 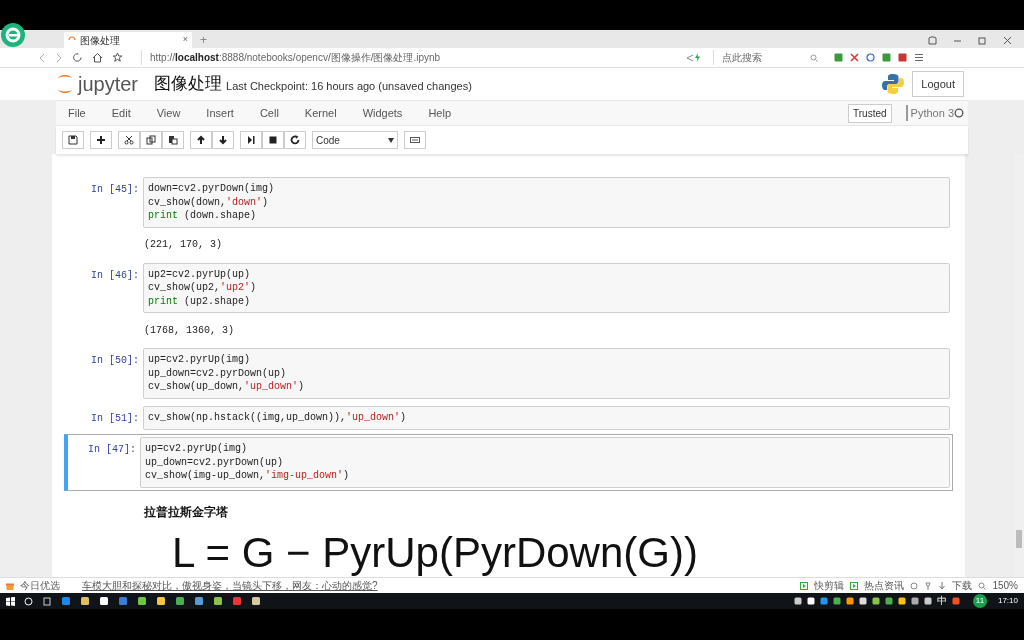 What do you see at coordinates (211, 189) in the screenshot?
I see `code-line: down=cv2.pyrDown(img)` at bounding box center [211, 189].